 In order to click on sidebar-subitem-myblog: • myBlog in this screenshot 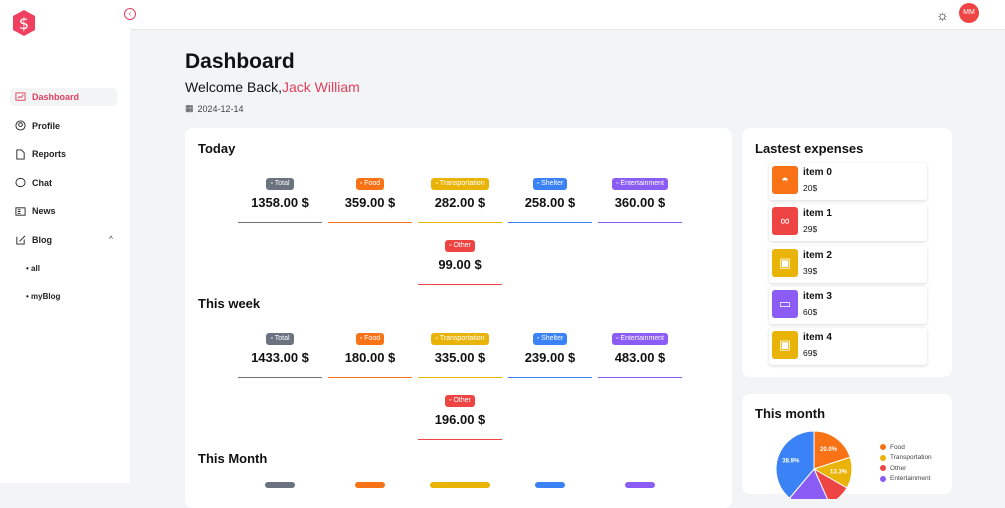, I will do `click(63, 297)`.